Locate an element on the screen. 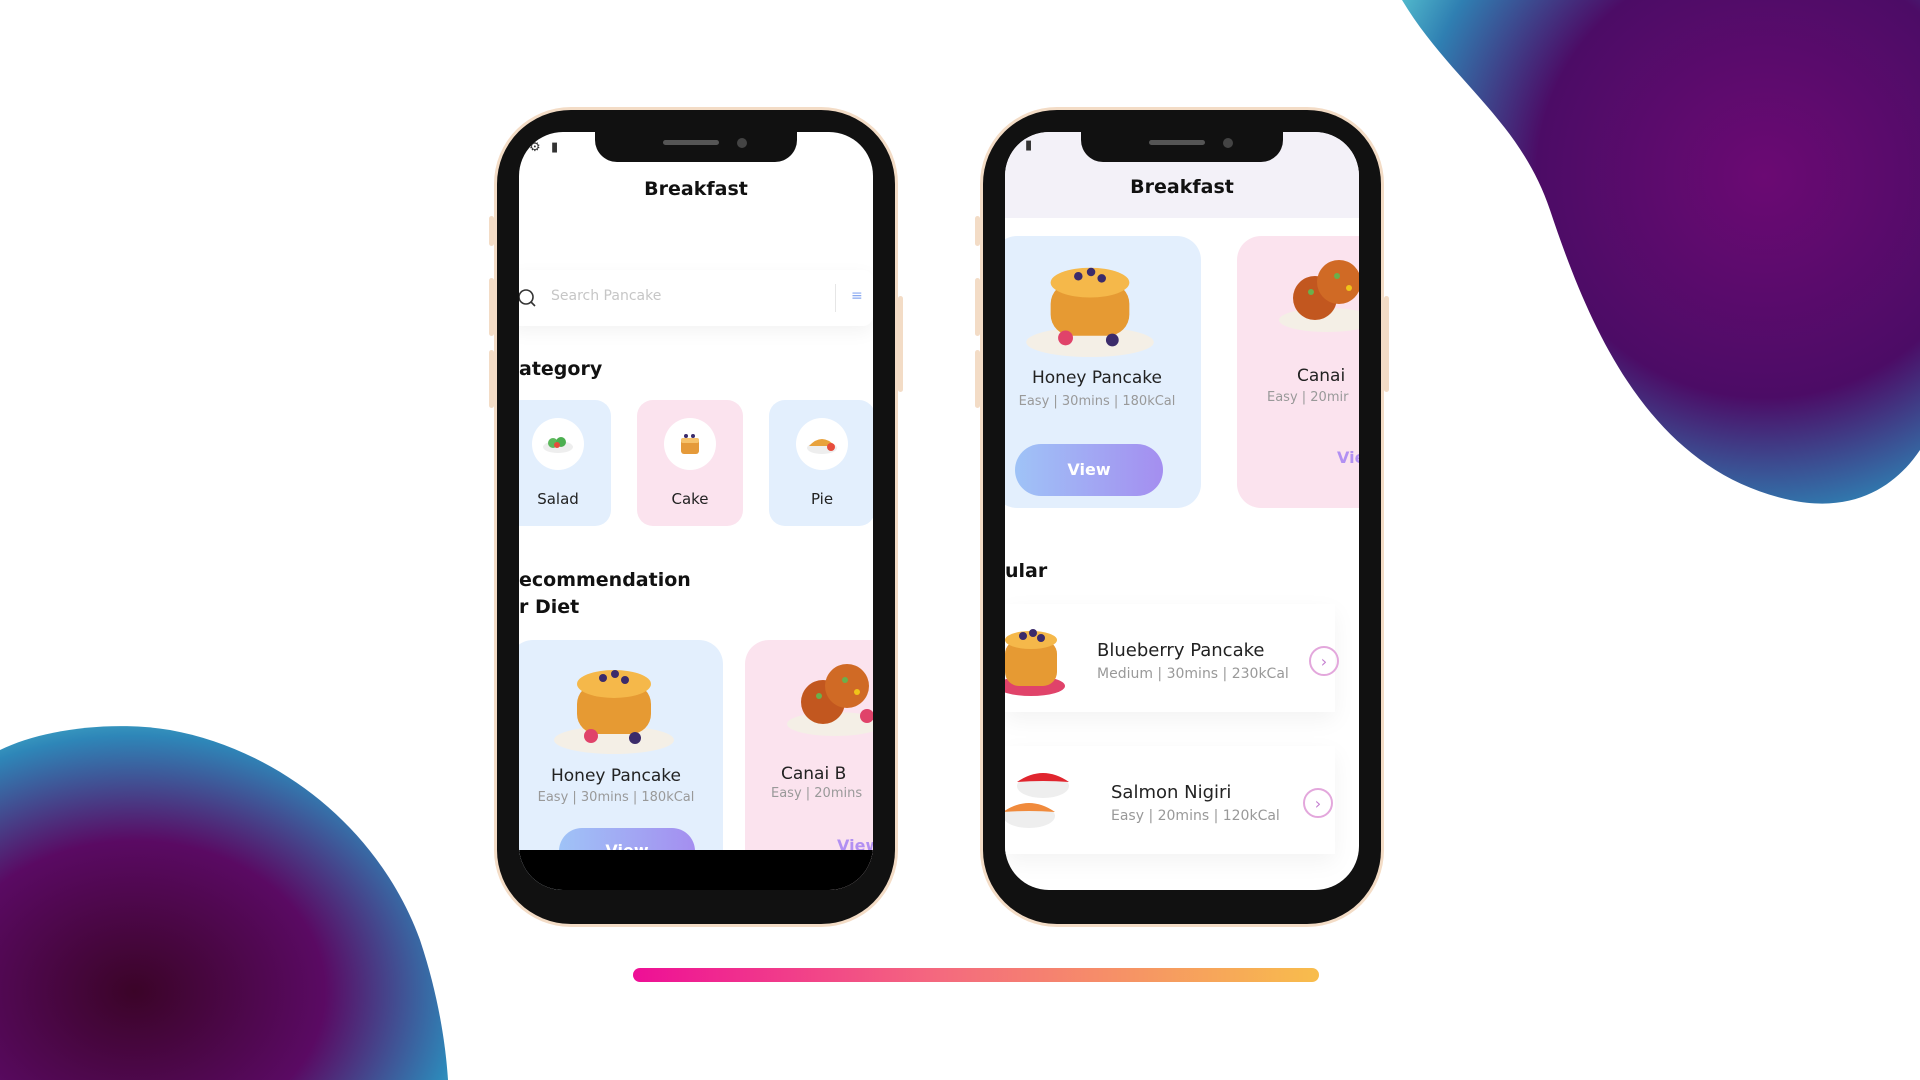 The height and width of the screenshot is (1080, 1920). recommendation-card: Canai Easy | 20mir Vie is located at coordinates (1298, 372).